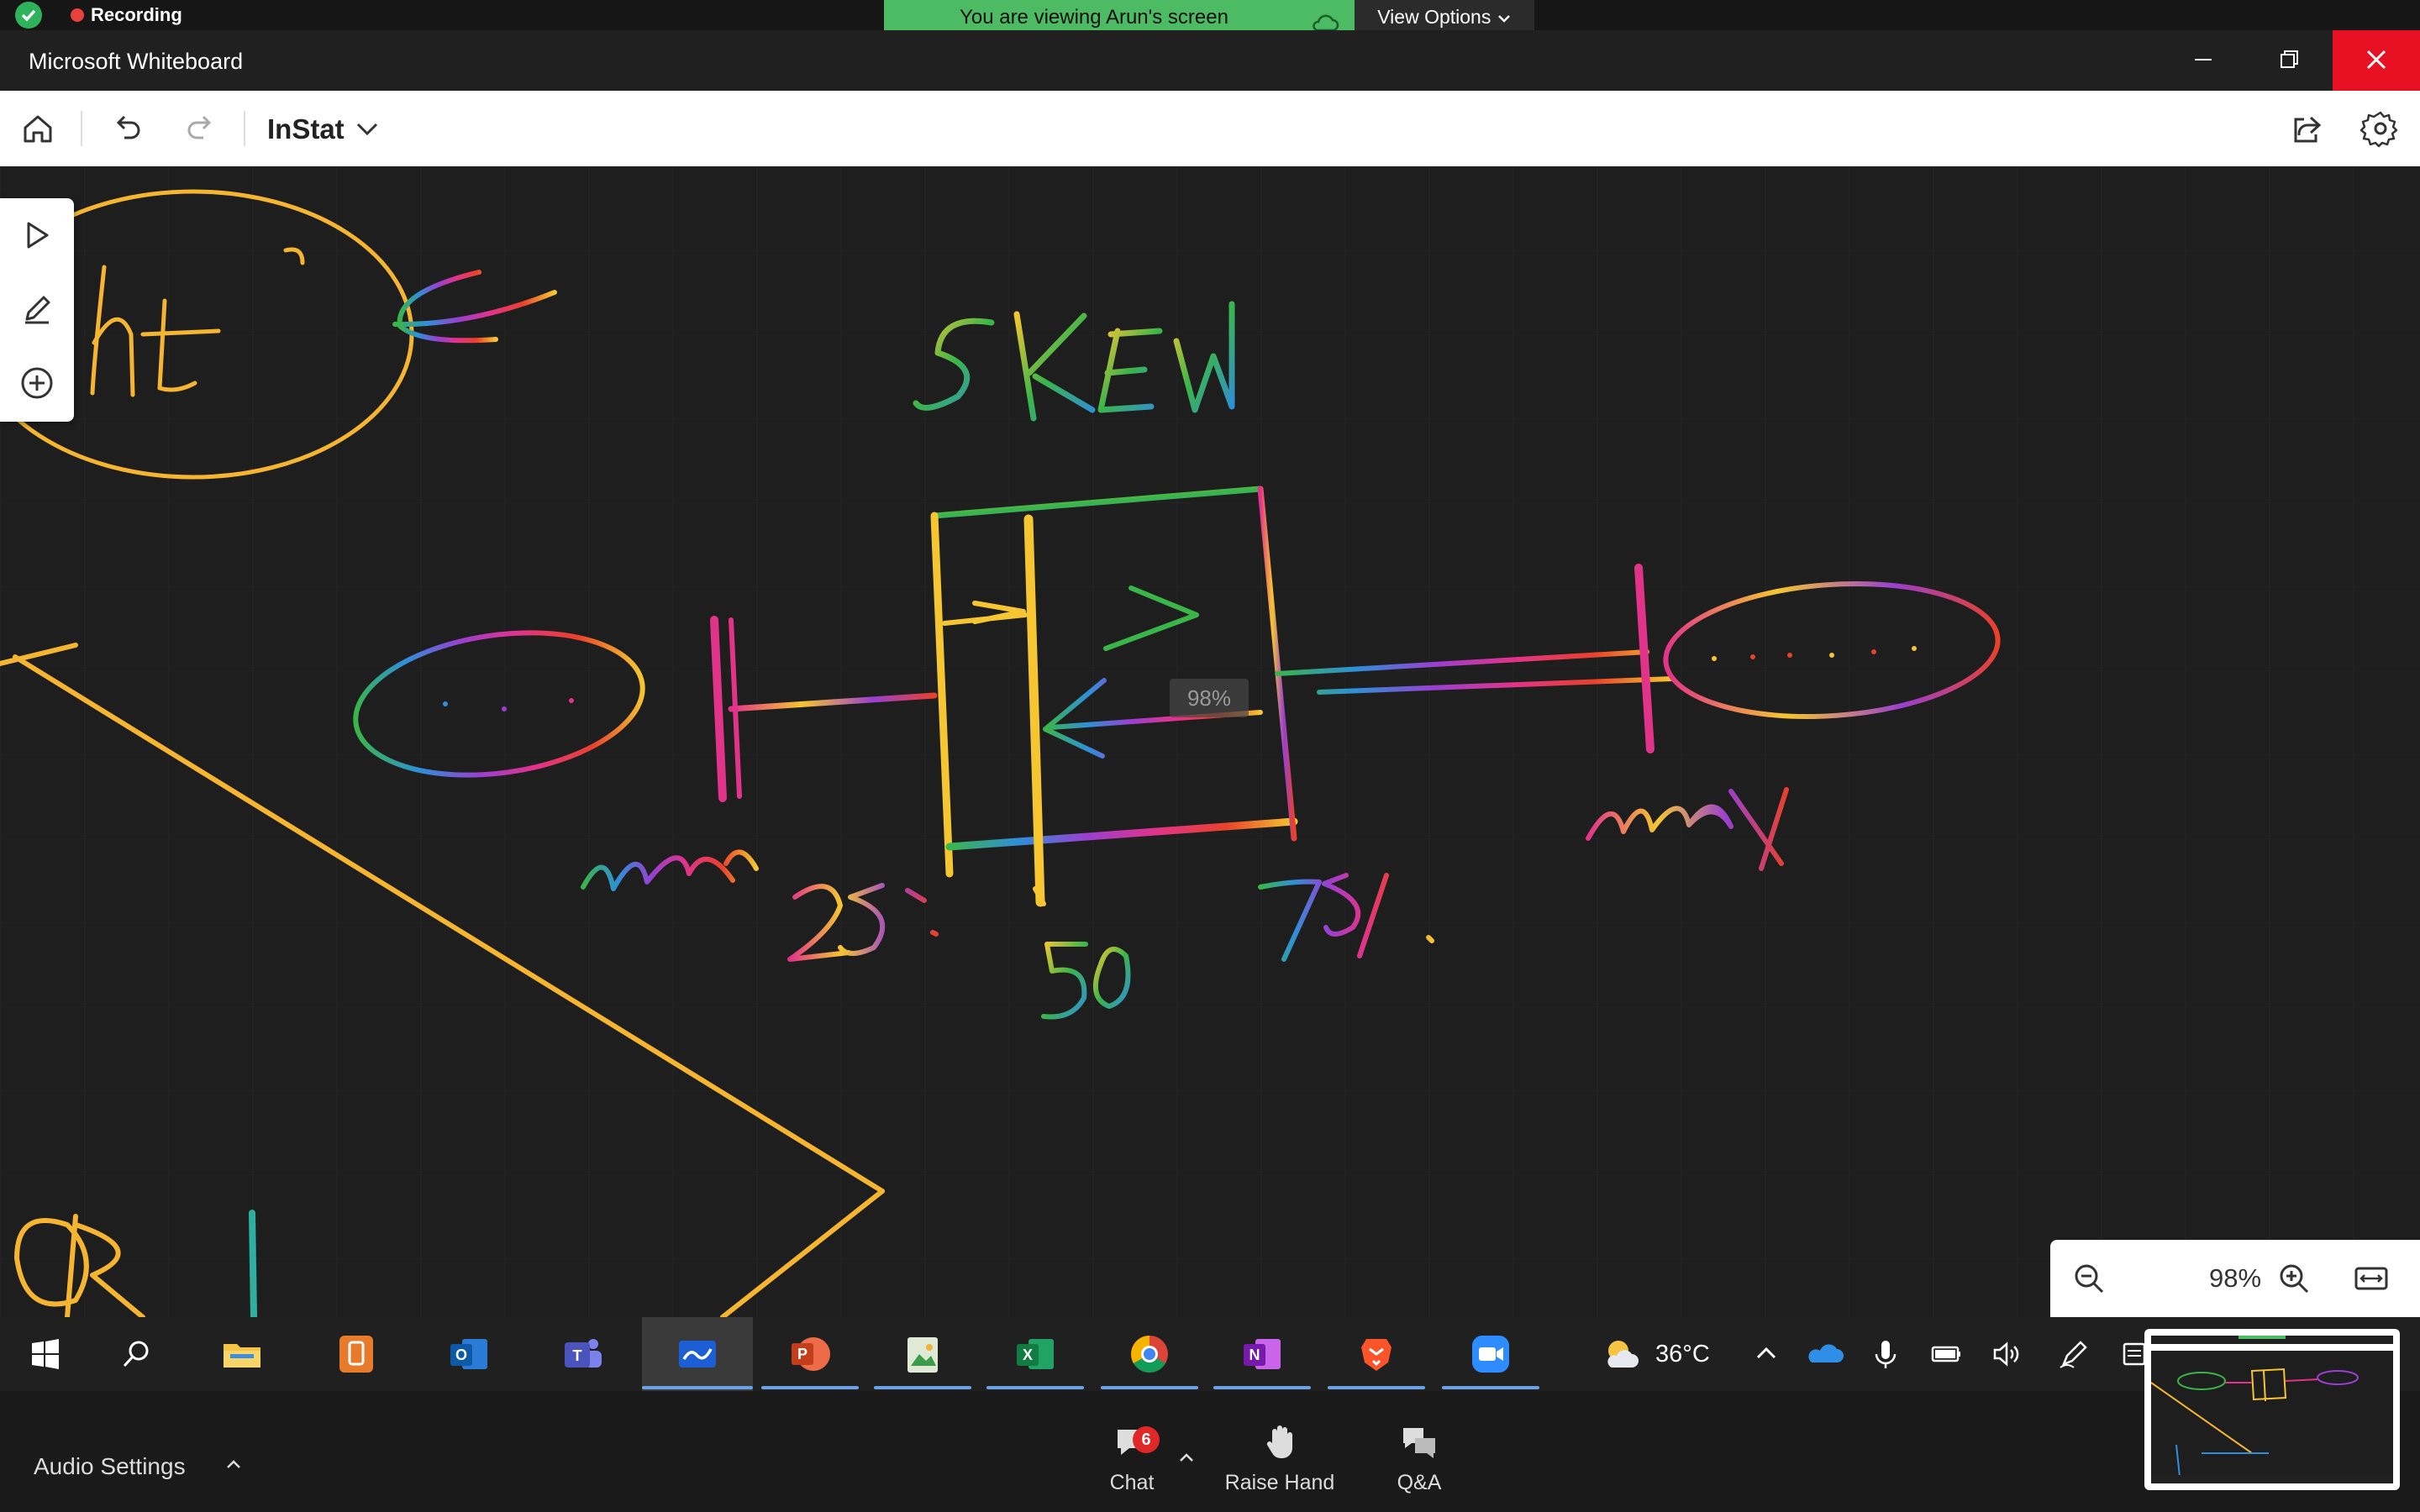 This screenshot has height=1512, width=2420. I want to click on undo-icon, so click(128, 127).